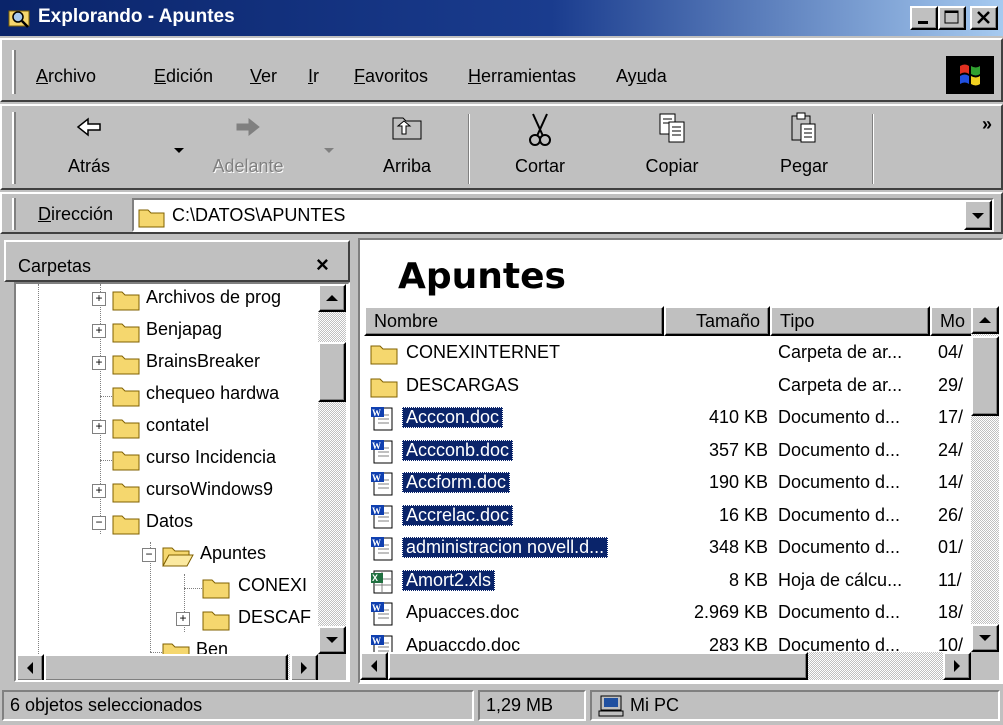  What do you see at coordinates (183, 76) in the screenshot?
I see `menu-edicion: Edición` at bounding box center [183, 76].